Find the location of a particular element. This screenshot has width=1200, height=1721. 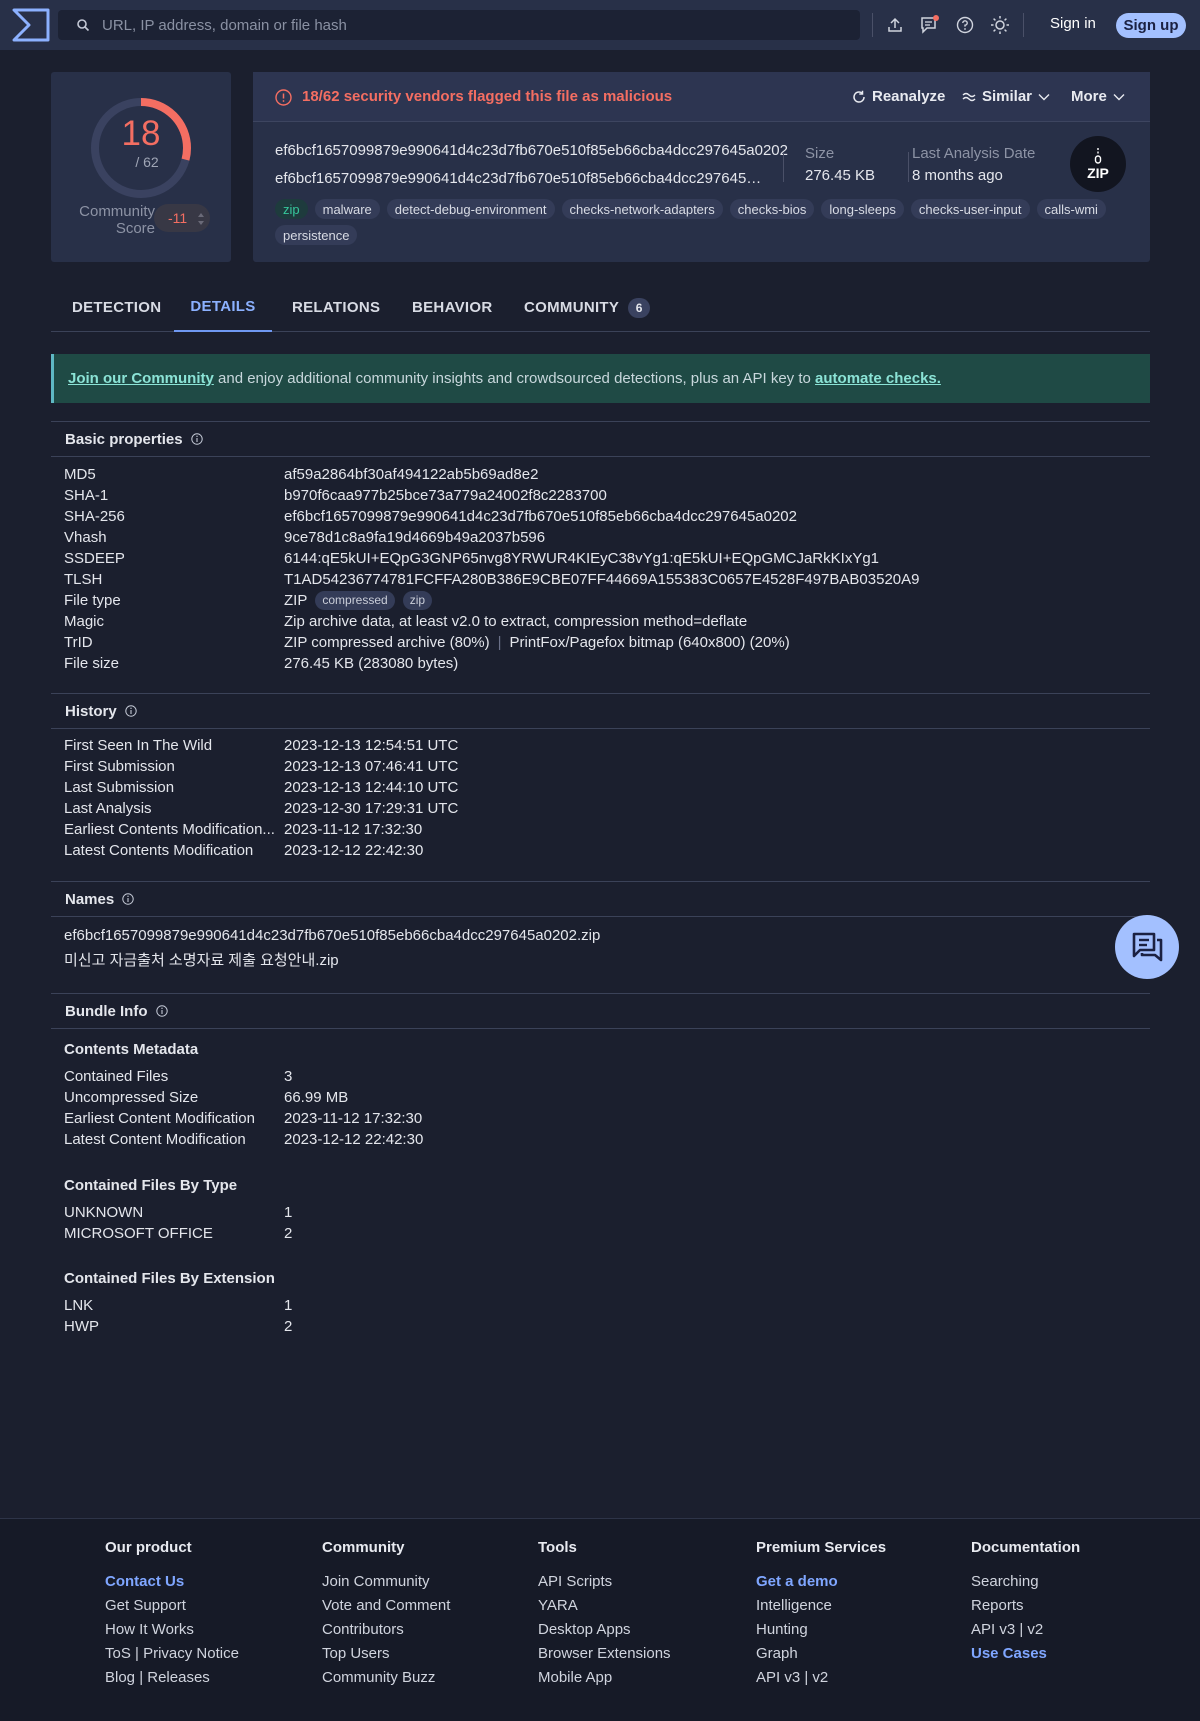

file-type-count-label: MICROSOFT OFFICE is located at coordinates (138, 1233).